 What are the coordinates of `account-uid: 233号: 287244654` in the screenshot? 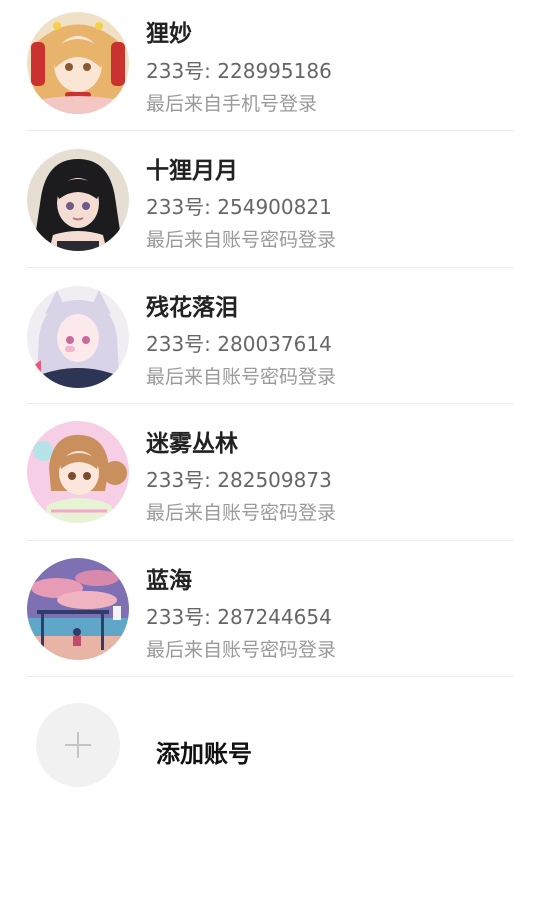 It's located at (239, 617).